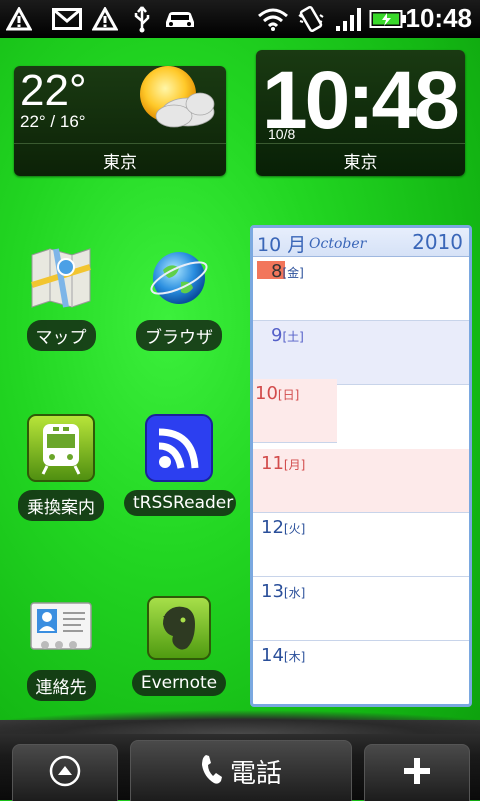  Describe the element at coordinates (294, 593) in the screenshot. I see `weekday-label: [水]` at that location.